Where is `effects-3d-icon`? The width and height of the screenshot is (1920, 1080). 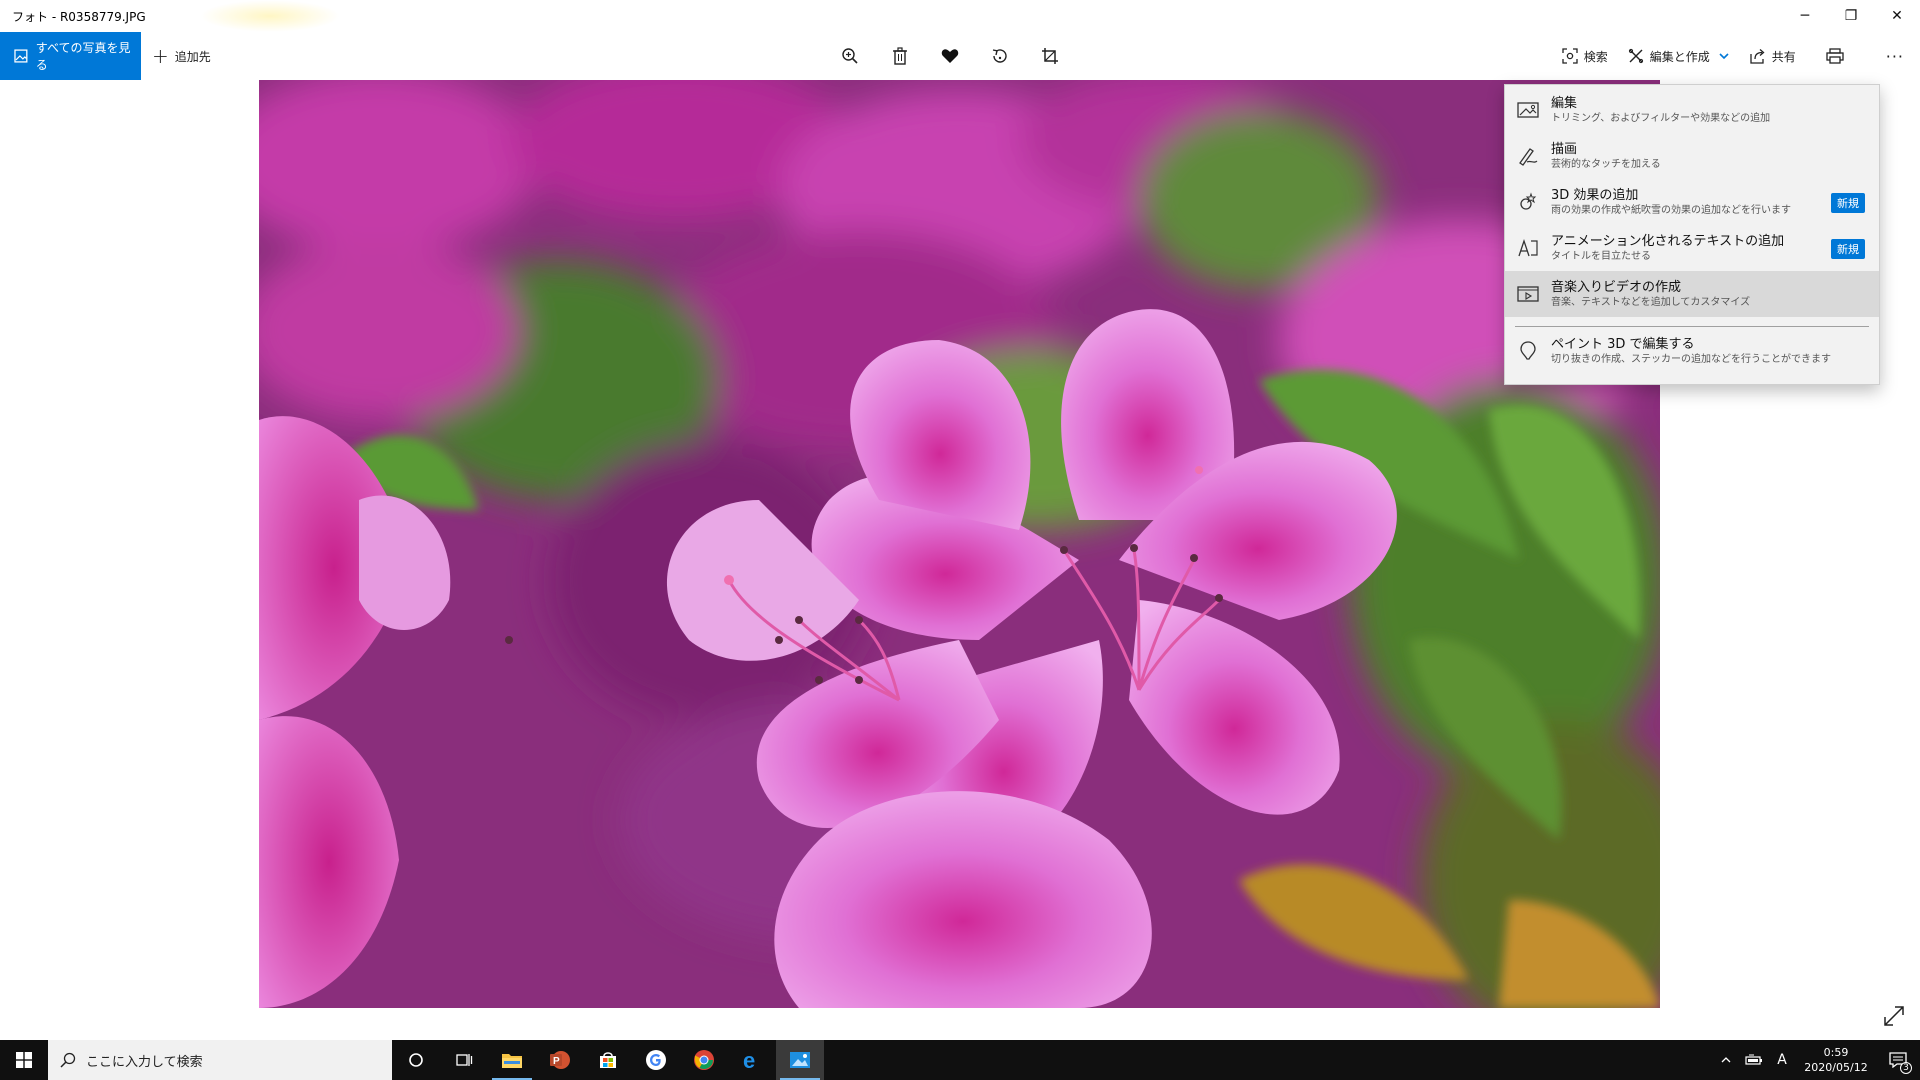
effects-3d-icon is located at coordinates (1528, 202).